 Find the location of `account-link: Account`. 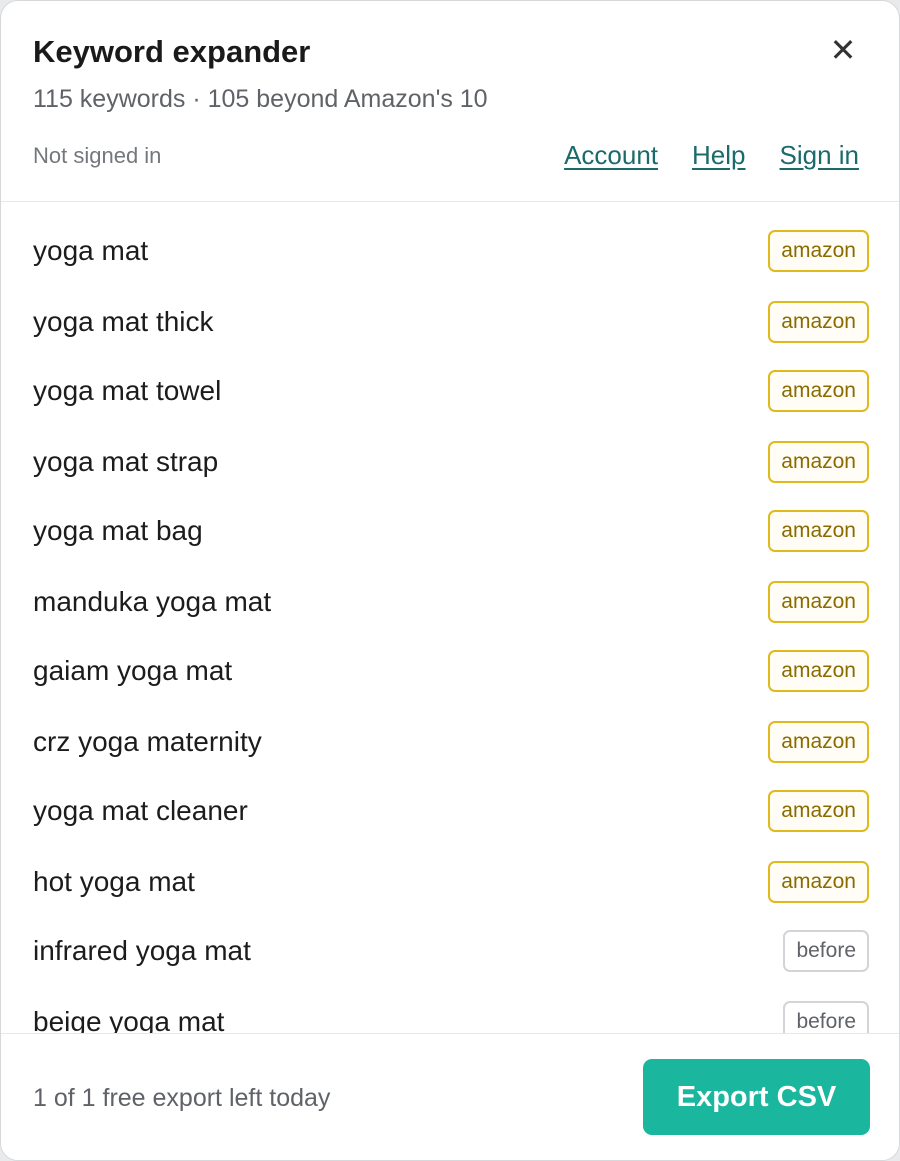

account-link: Account is located at coordinates (611, 155).